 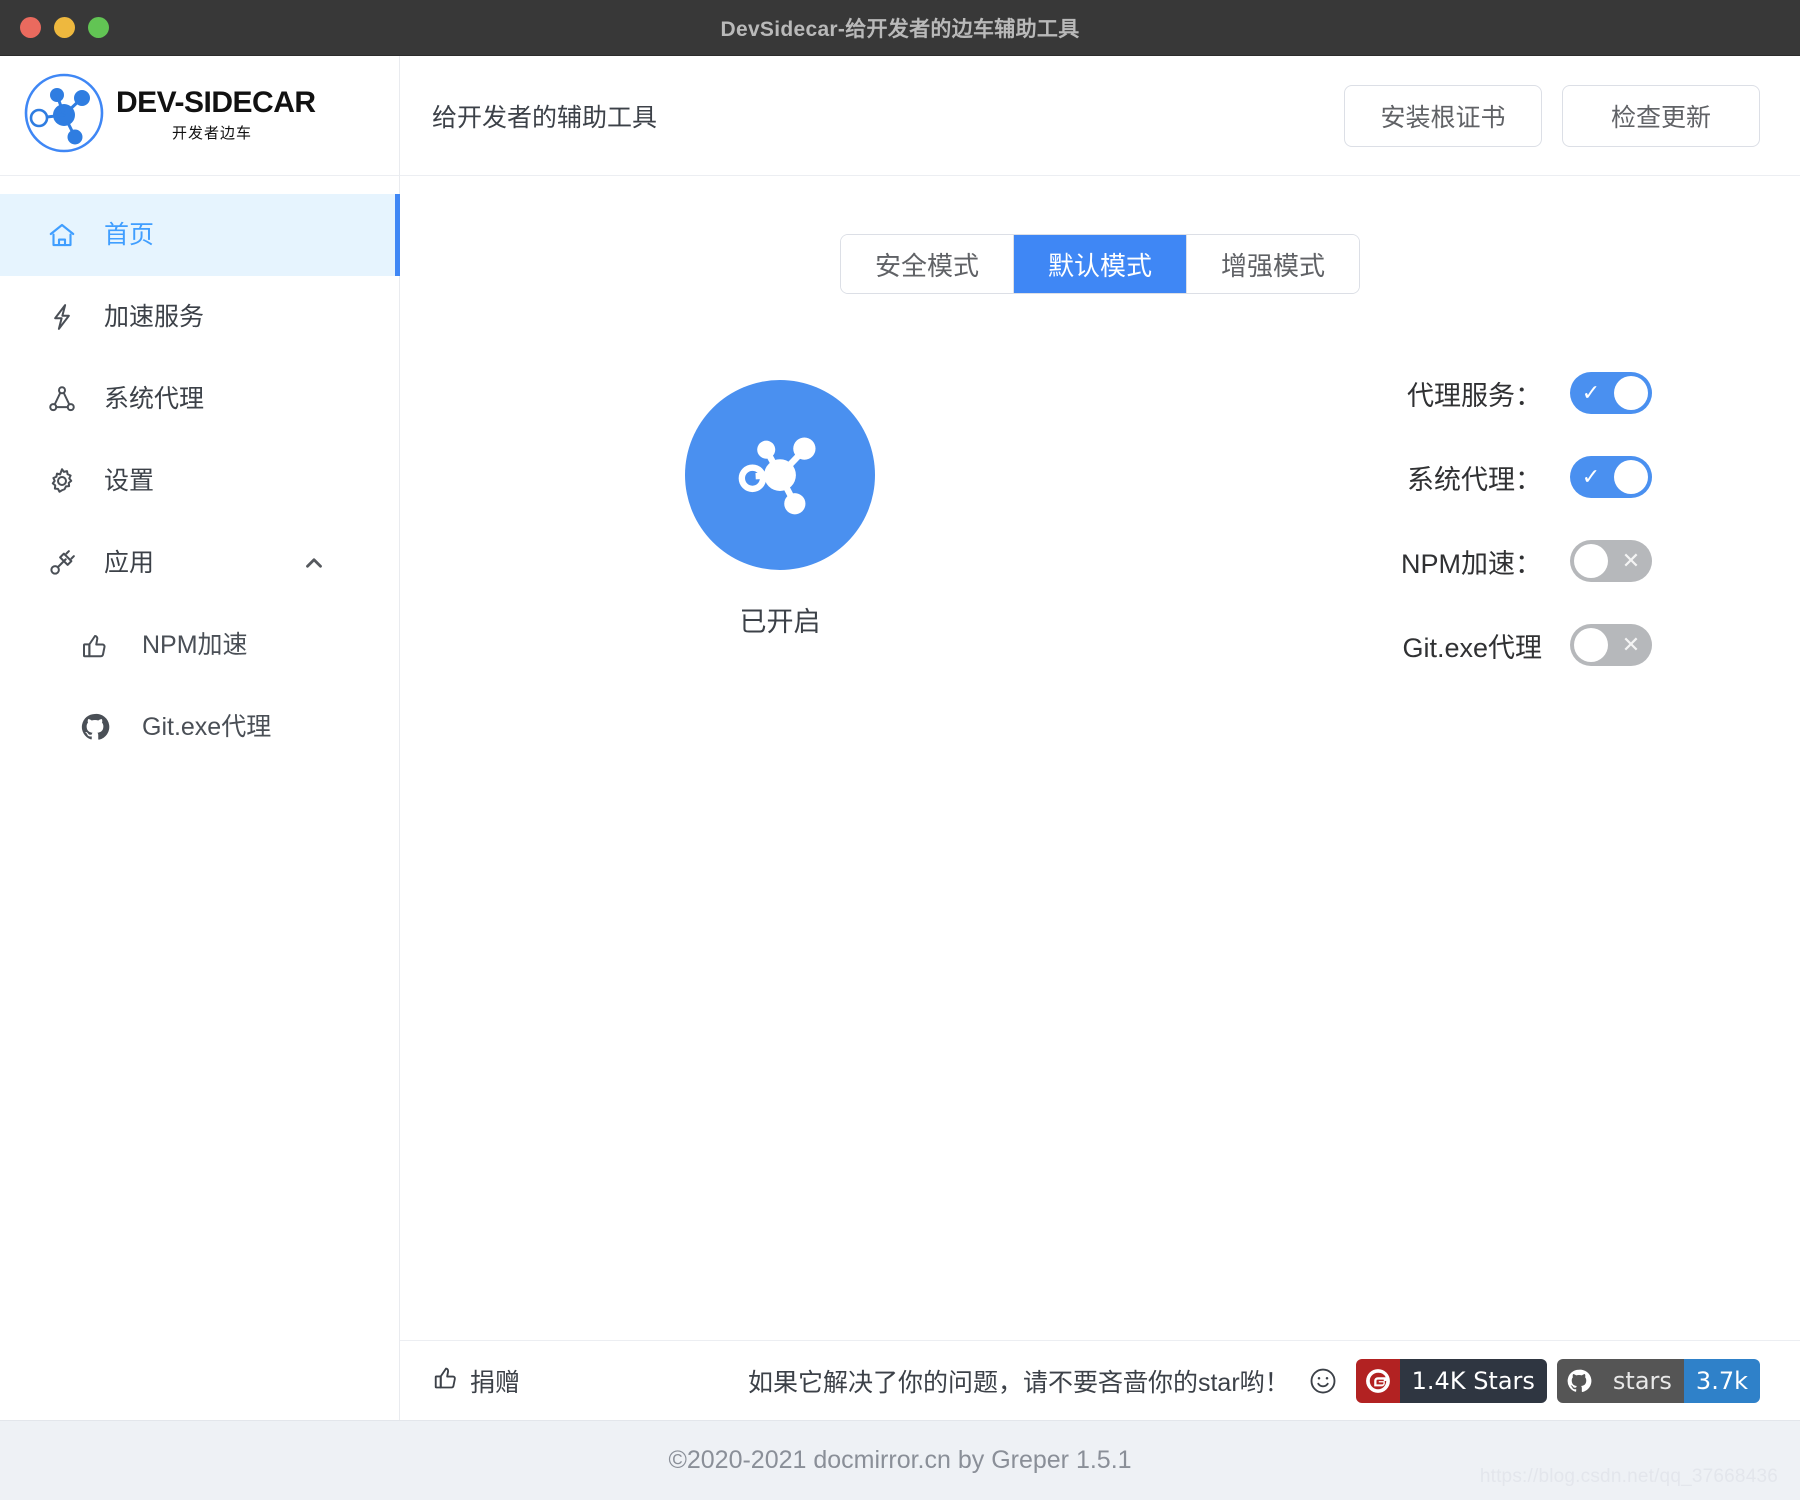 I want to click on status-block: 已开启, so click(x=780, y=502).